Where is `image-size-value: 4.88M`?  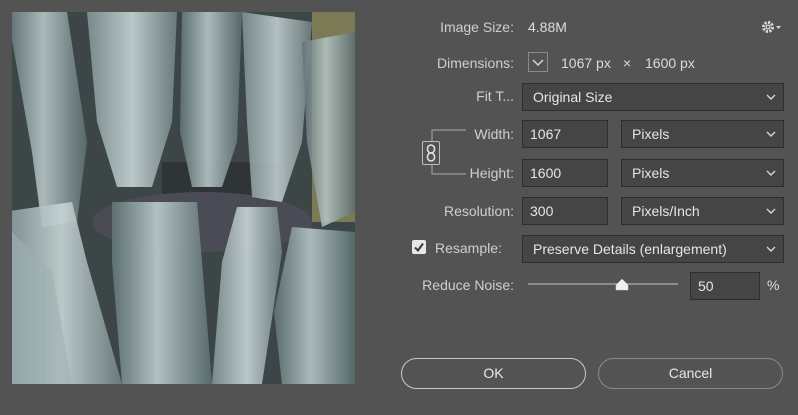
image-size-value: 4.88M is located at coordinates (547, 27).